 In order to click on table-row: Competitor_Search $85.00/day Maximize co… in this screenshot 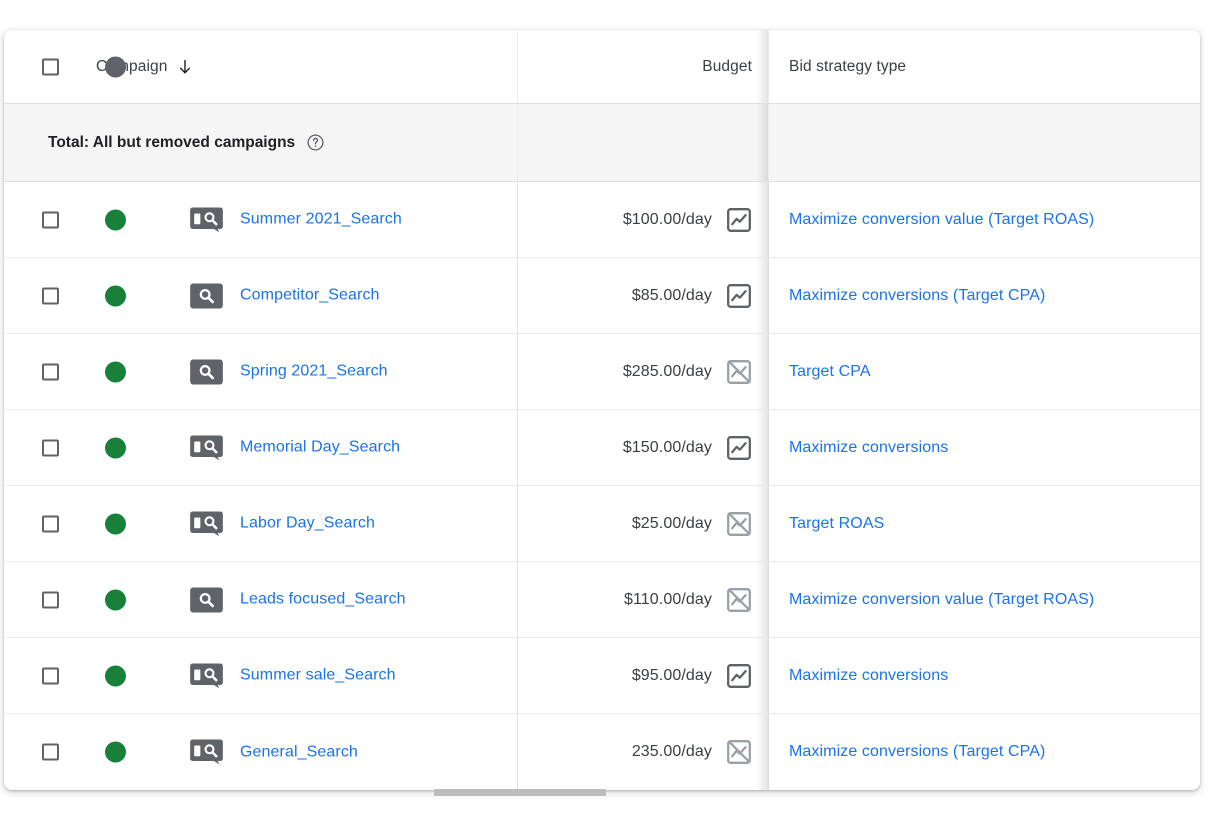, I will do `click(602, 296)`.